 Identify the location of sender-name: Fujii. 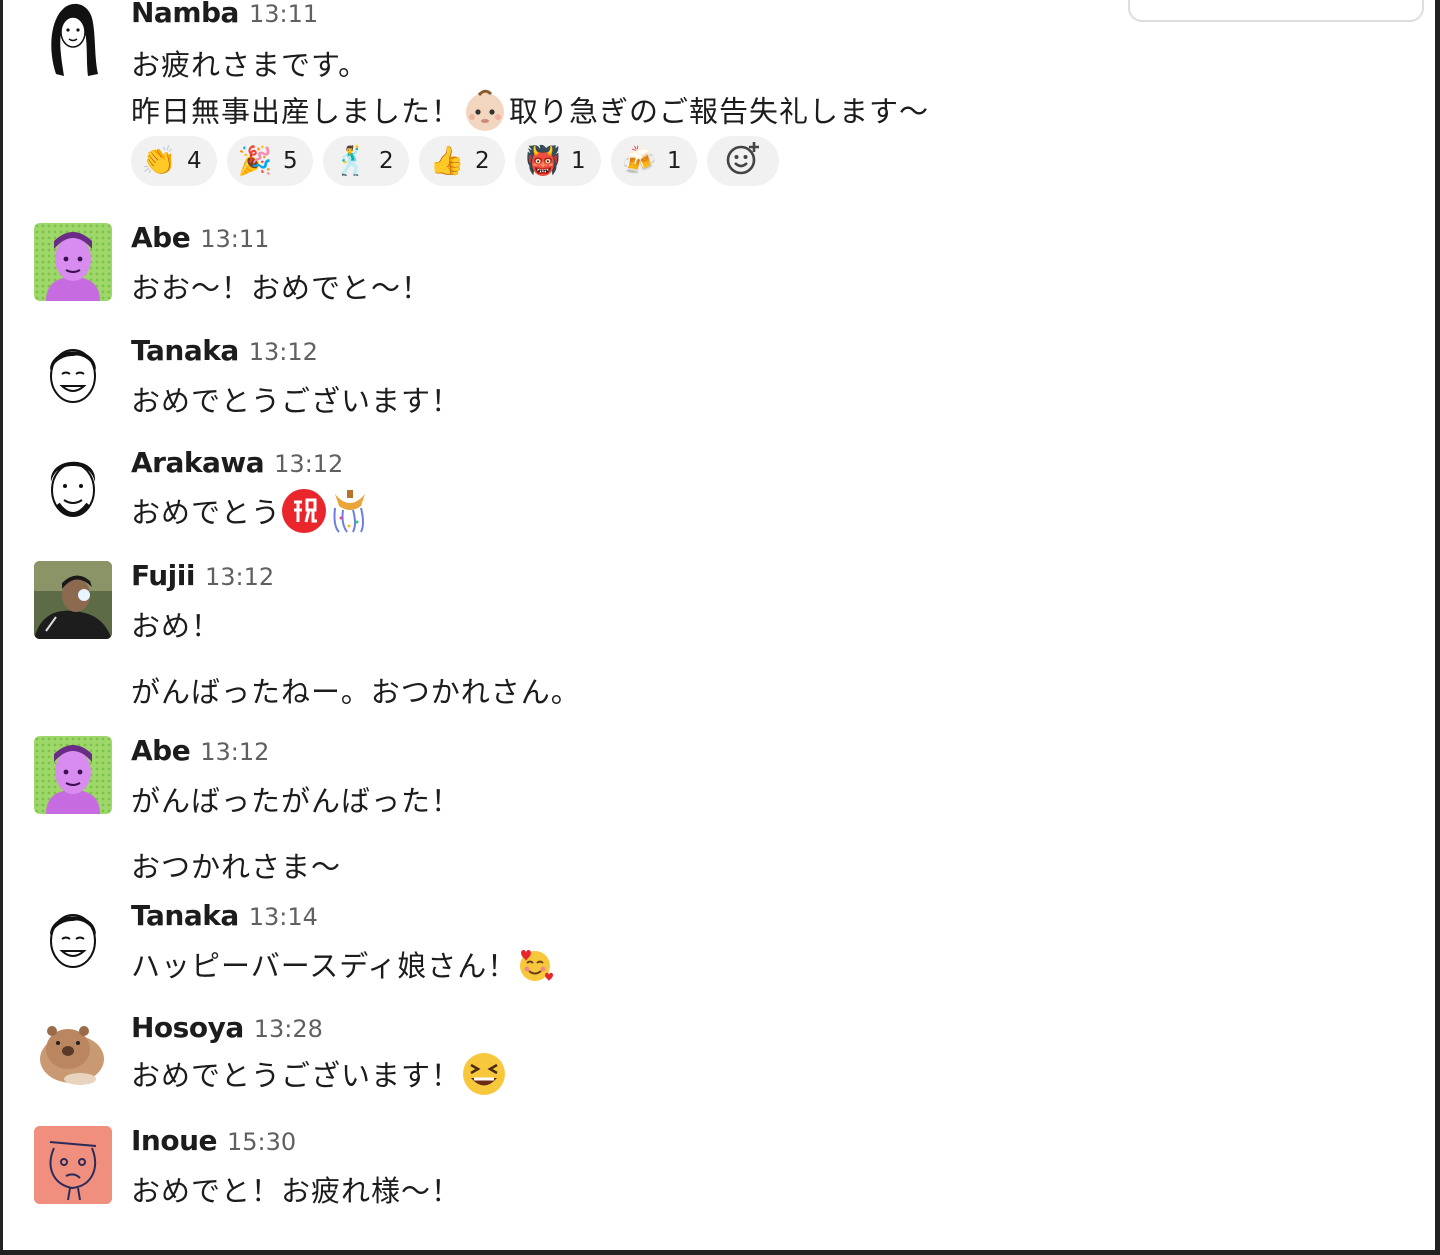
(163, 575).